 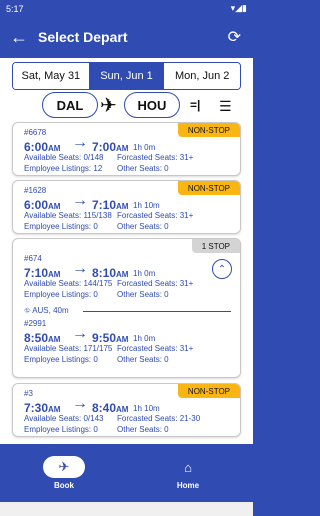 What do you see at coordinates (159, 418) in the screenshot?
I see `forecasted-seats: Forcasted Seats: 21-30` at bounding box center [159, 418].